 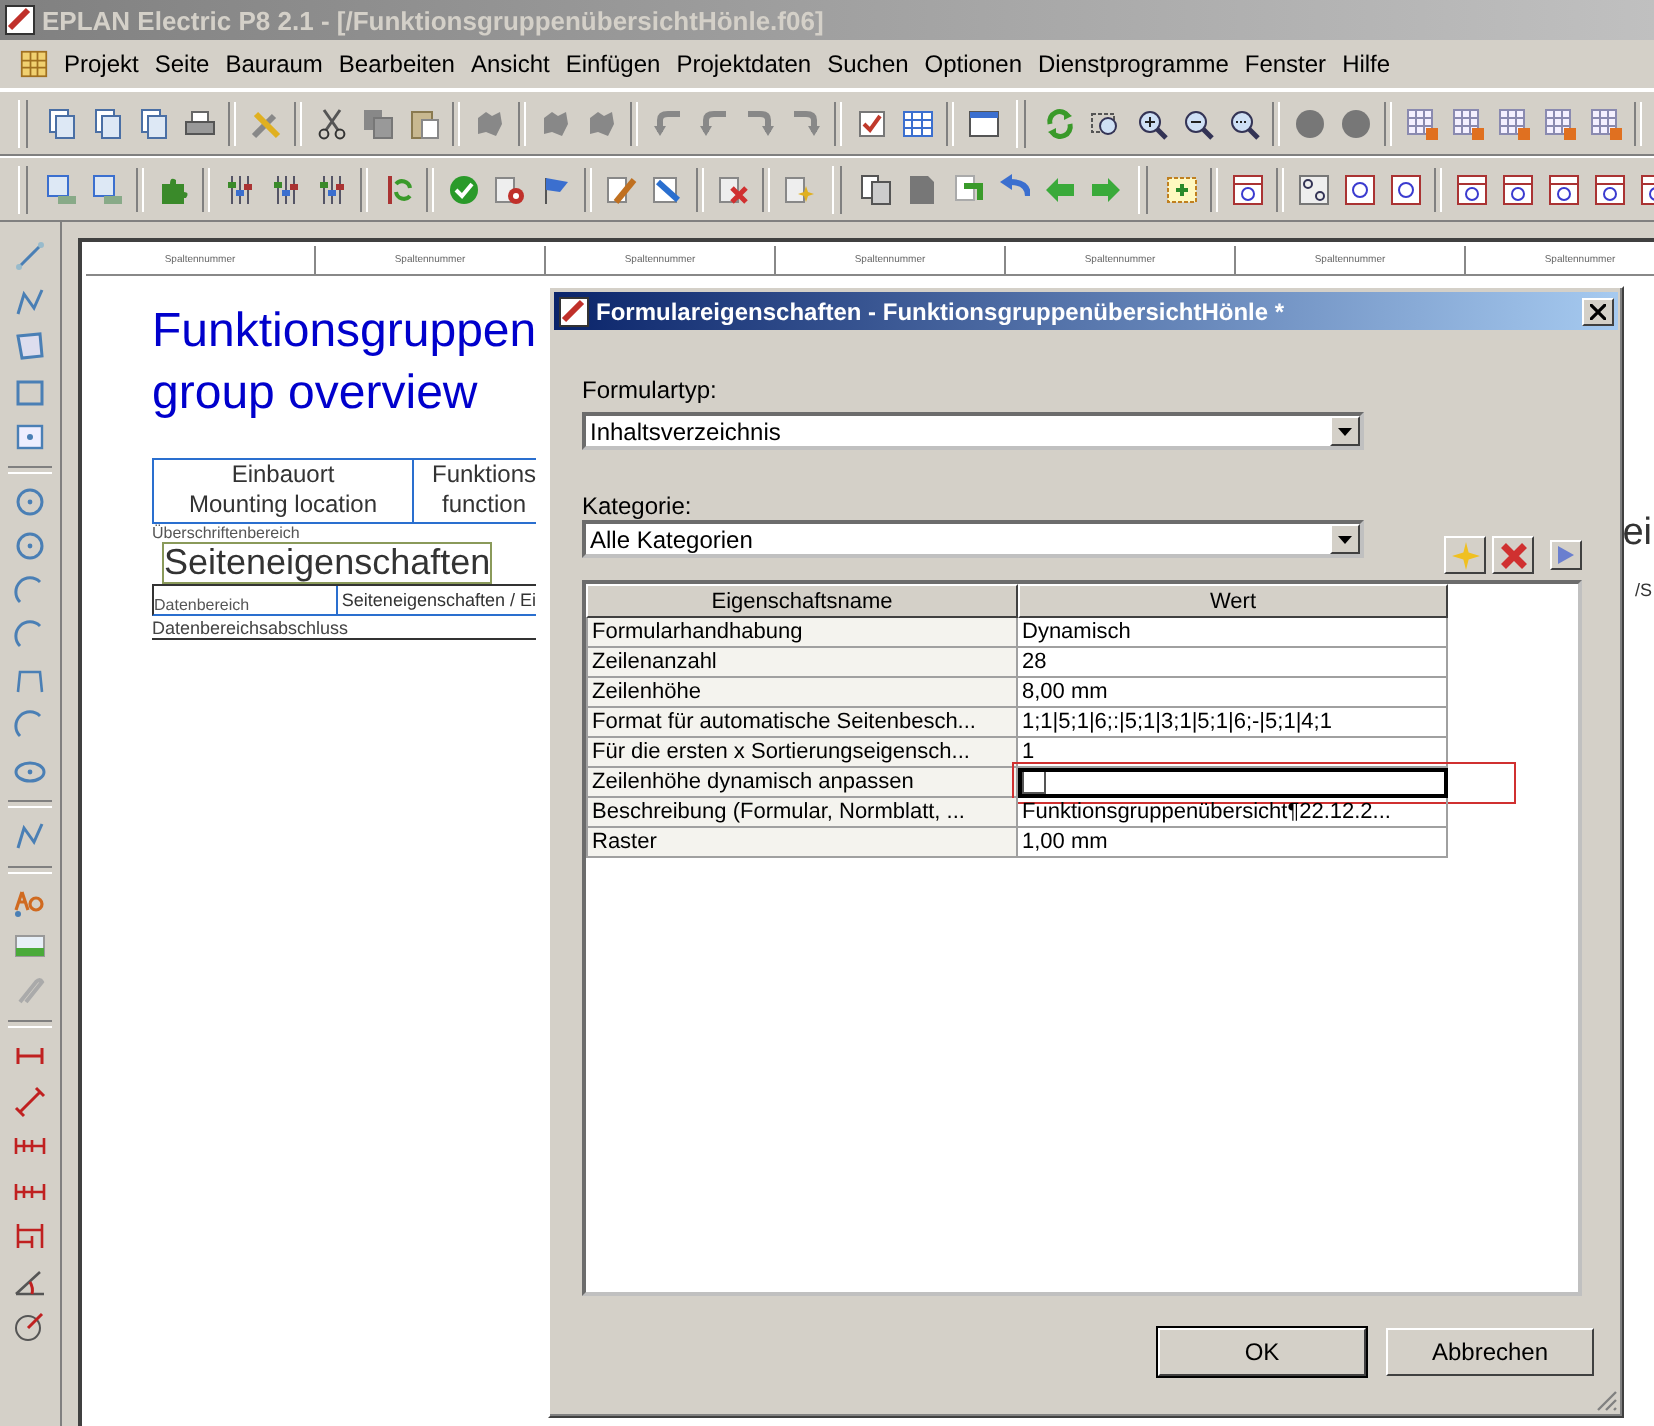 I want to click on property-name: Formularhandhabung, so click(x=802, y=633).